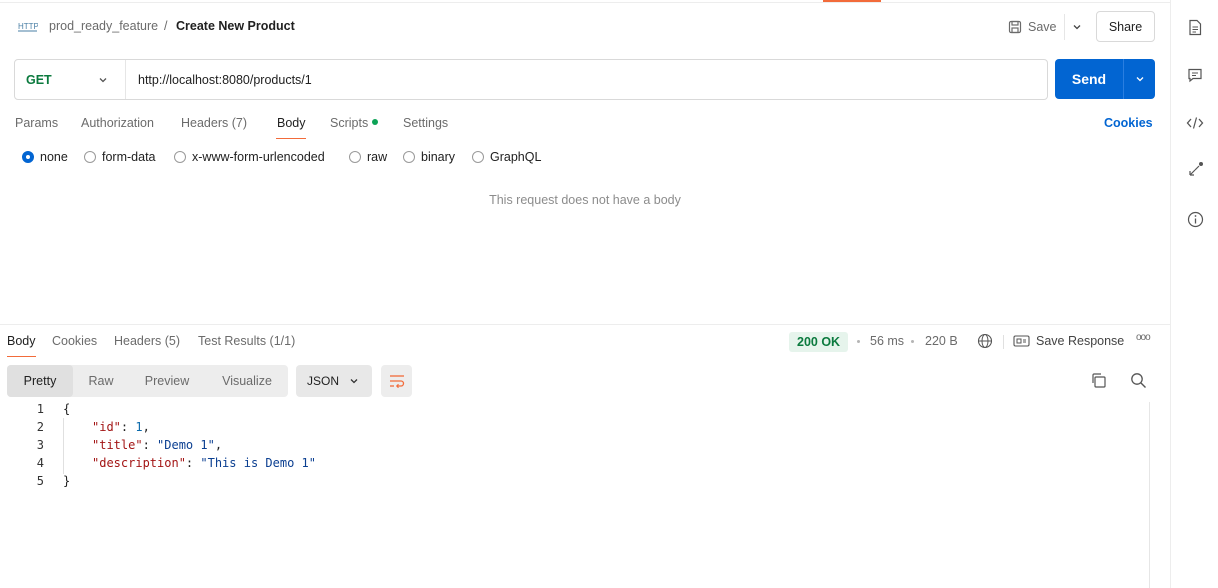 The width and height of the screenshot is (1218, 588). Describe the element at coordinates (214, 123) in the screenshot. I see `tab-headers: Headers (7)` at that location.